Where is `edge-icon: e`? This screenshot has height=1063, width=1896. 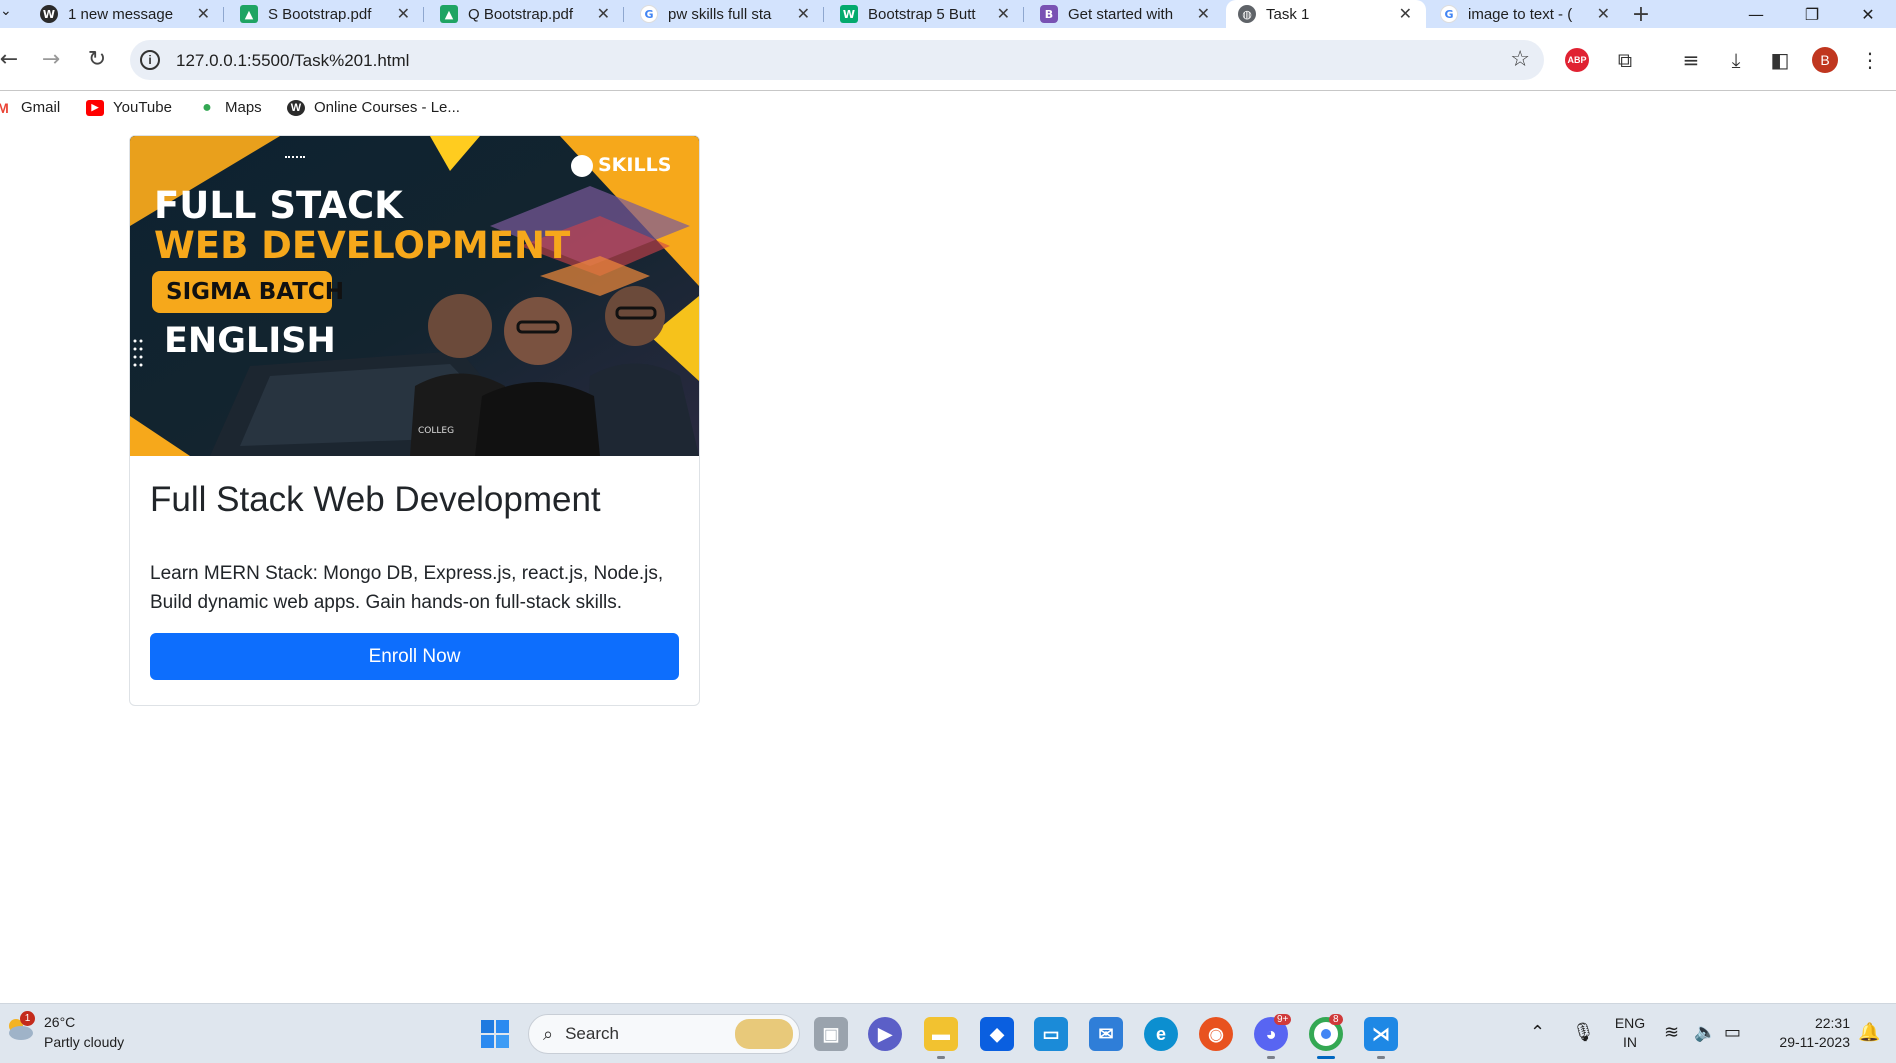
edge-icon: e is located at coordinates (1161, 1034).